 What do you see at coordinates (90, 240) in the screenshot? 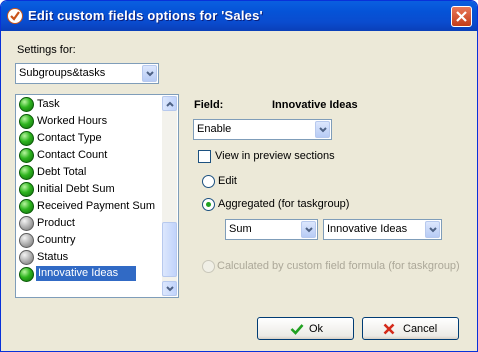
I see `list-item: Country` at bounding box center [90, 240].